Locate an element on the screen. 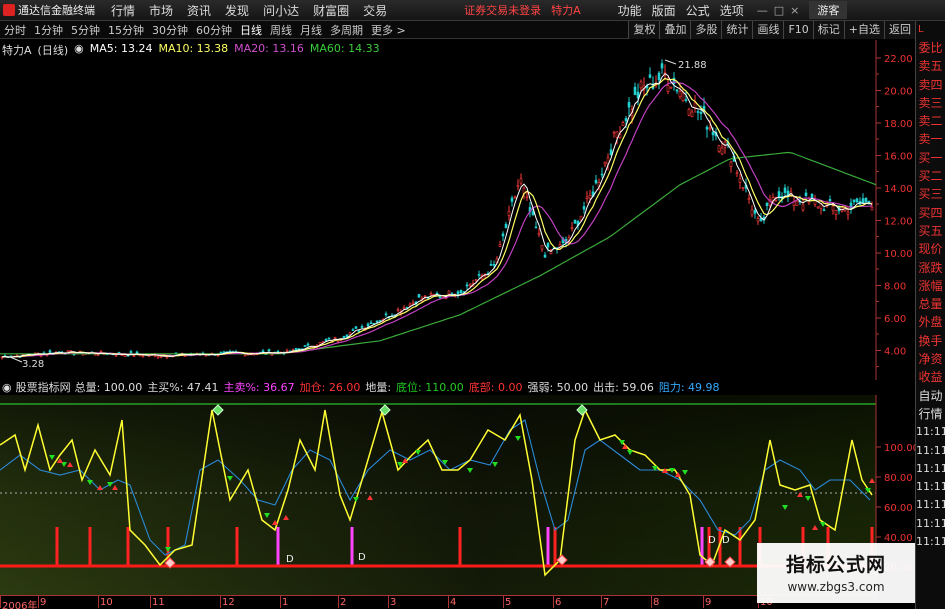  price-label-1: 20.00 is located at coordinates (898, 92).